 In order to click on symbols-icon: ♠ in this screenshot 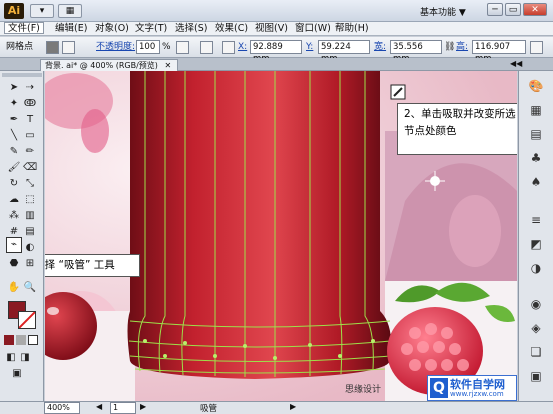, I will do `click(536, 182)`.